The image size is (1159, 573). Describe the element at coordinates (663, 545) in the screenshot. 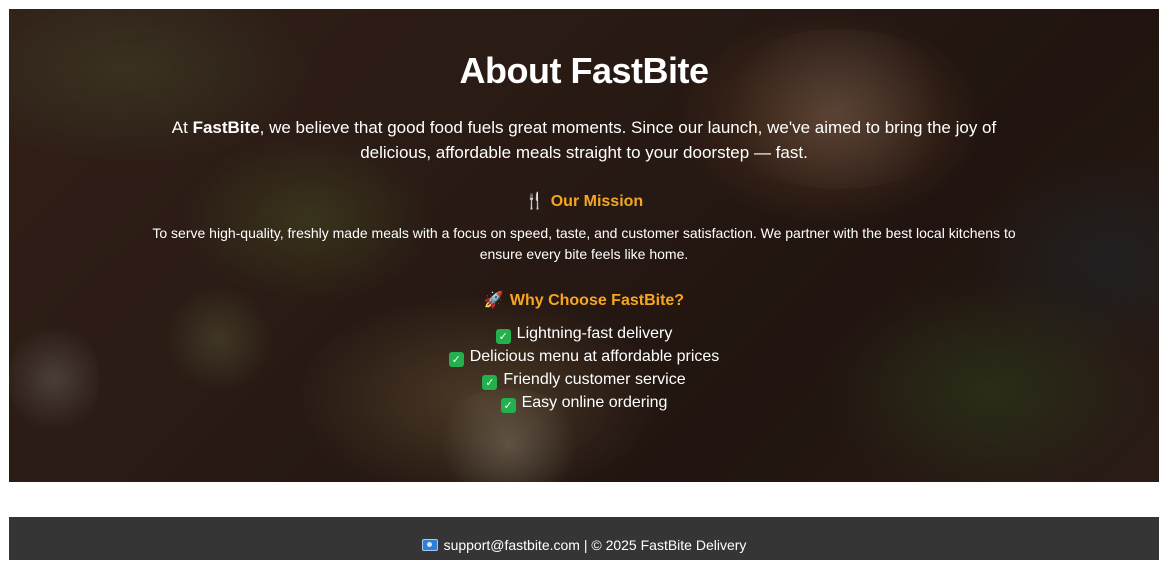

I see `copyright-text: | © 2025 FastBite Delivery` at that location.